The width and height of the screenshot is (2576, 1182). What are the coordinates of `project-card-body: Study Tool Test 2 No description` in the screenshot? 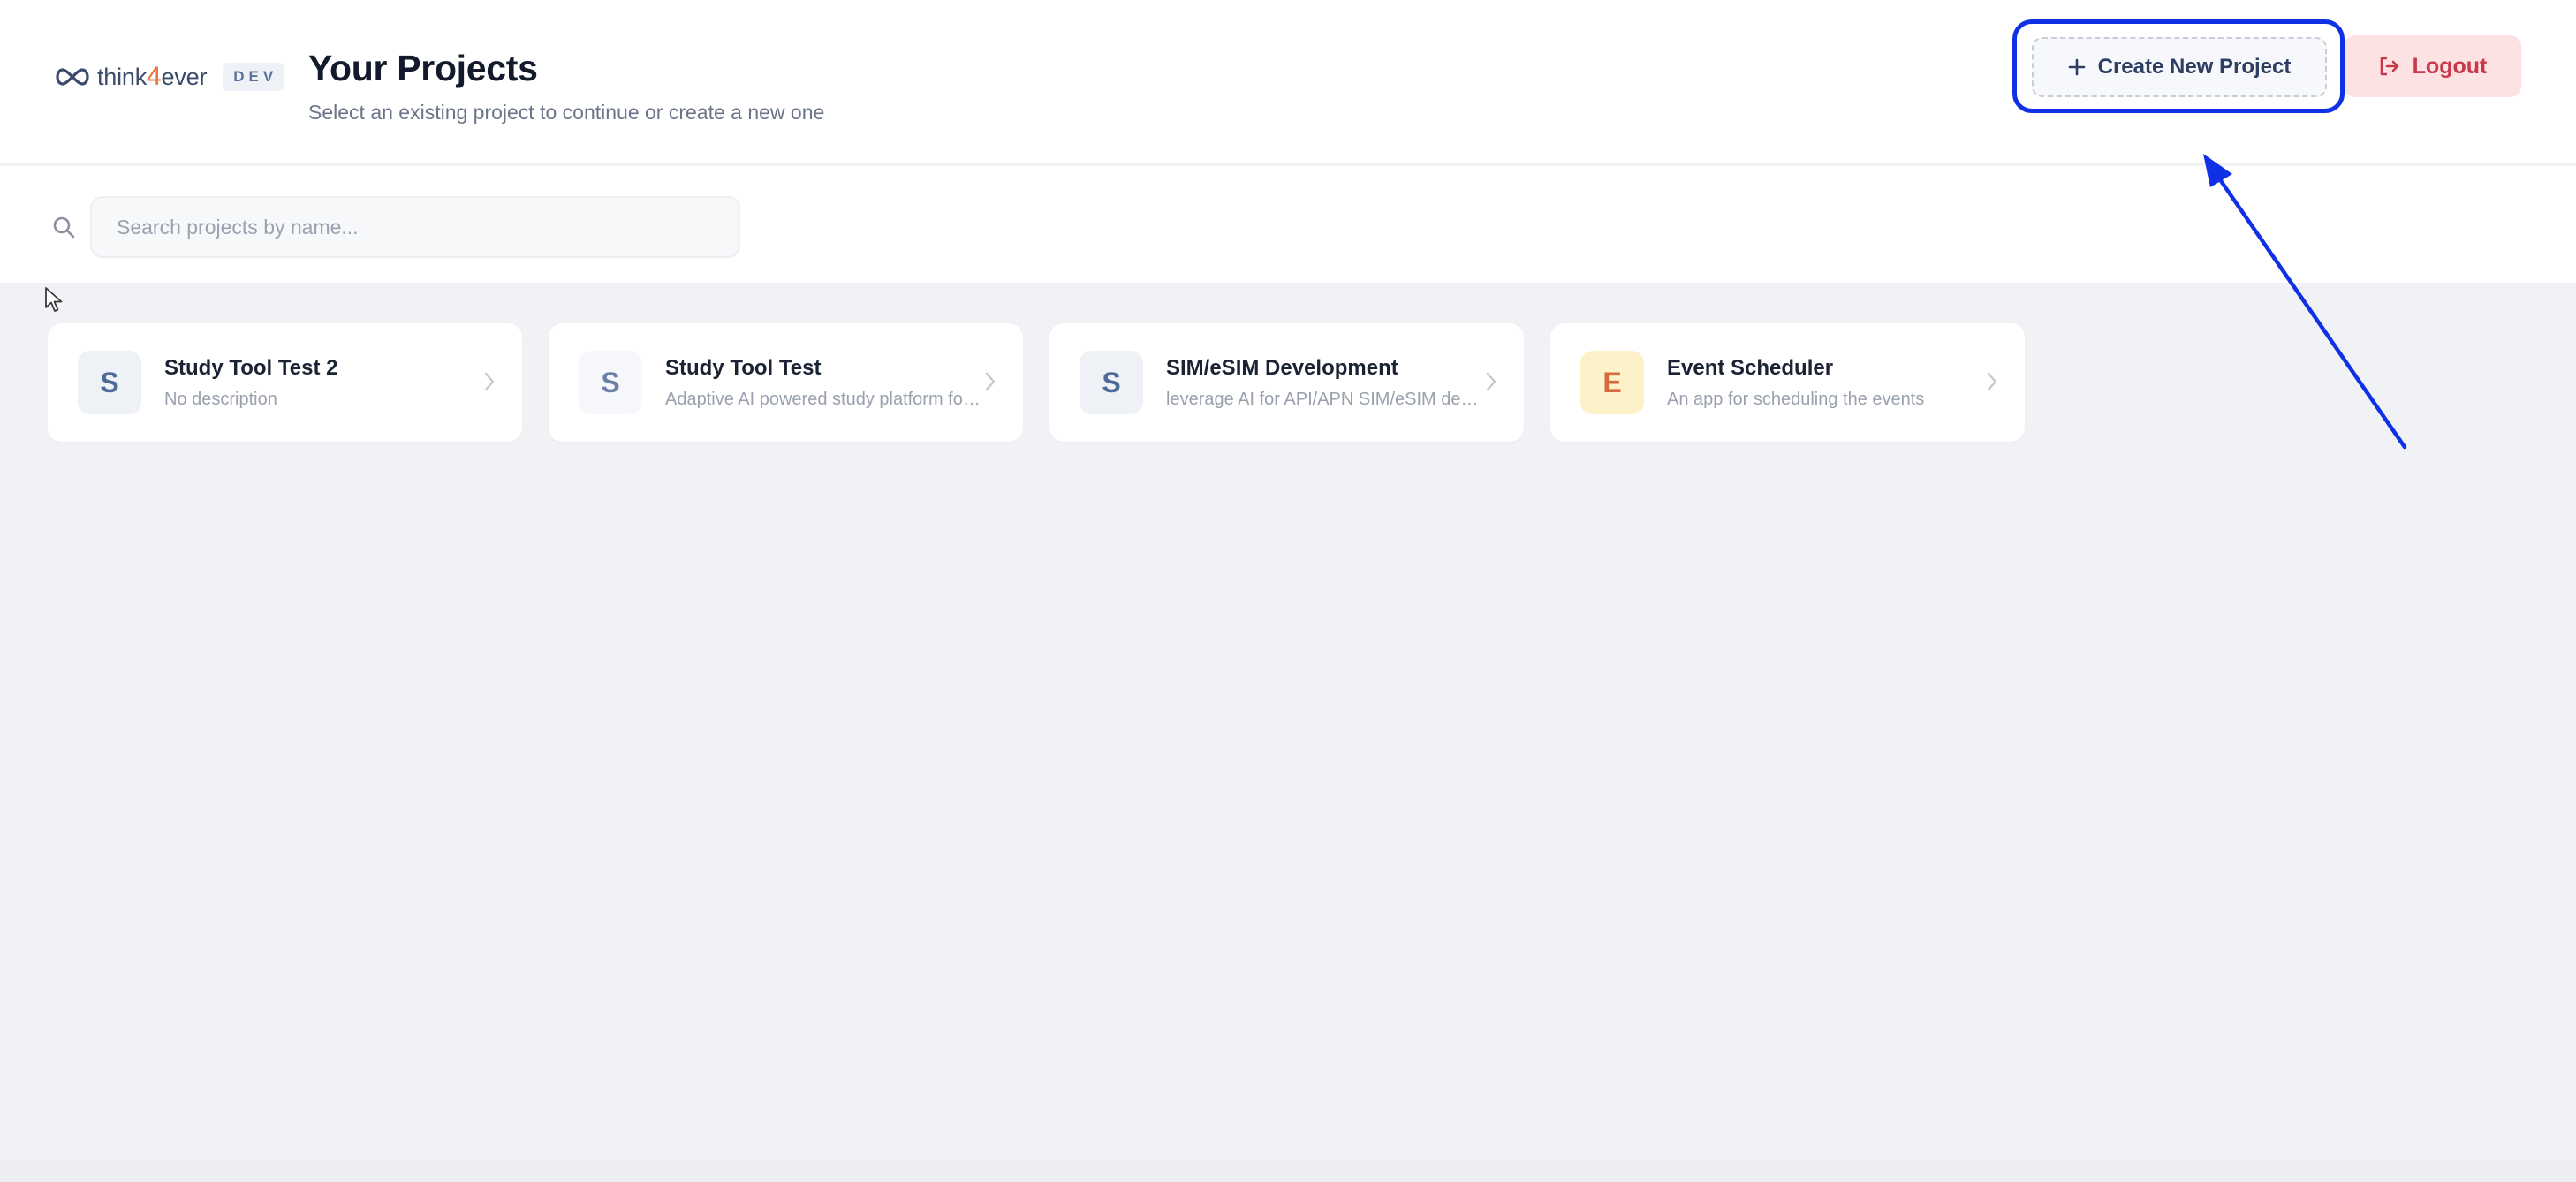 It's located at (323, 383).